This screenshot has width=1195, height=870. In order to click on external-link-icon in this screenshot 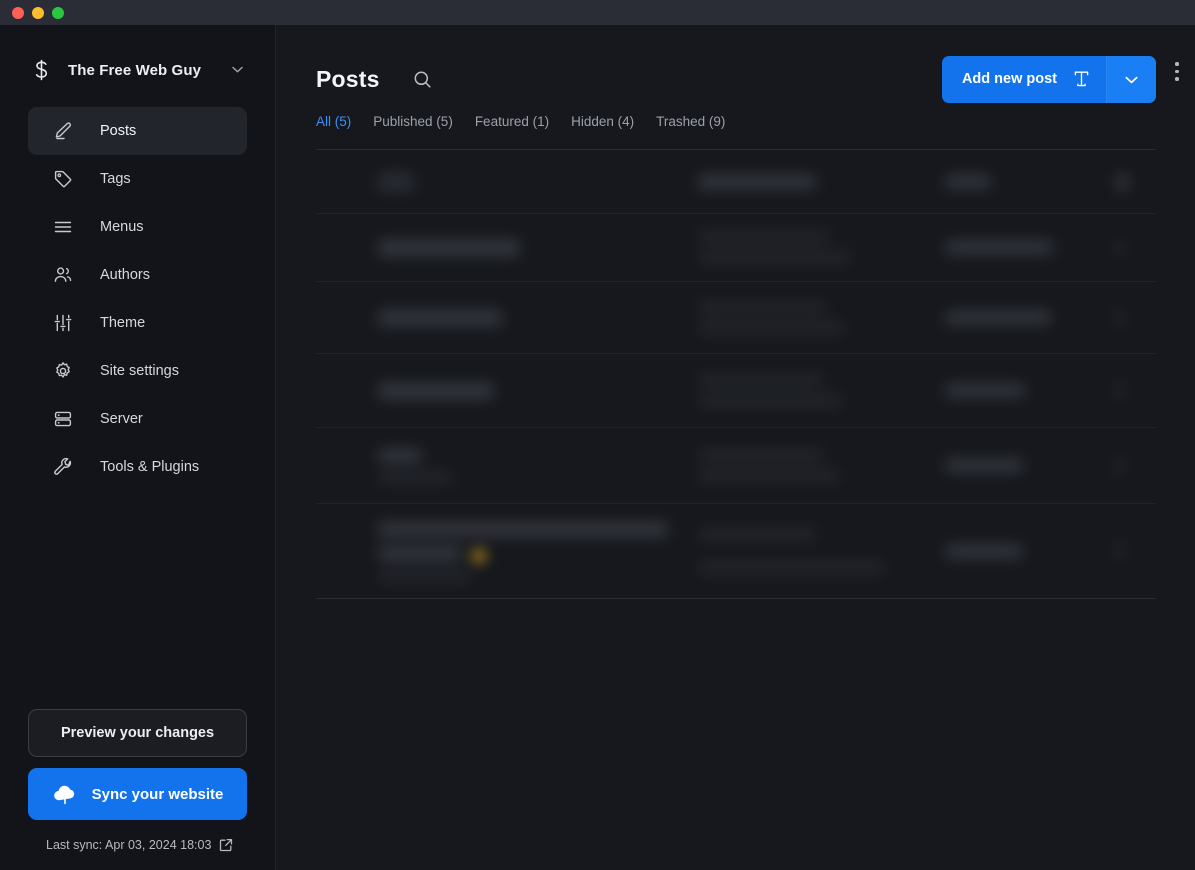, I will do `click(226, 845)`.